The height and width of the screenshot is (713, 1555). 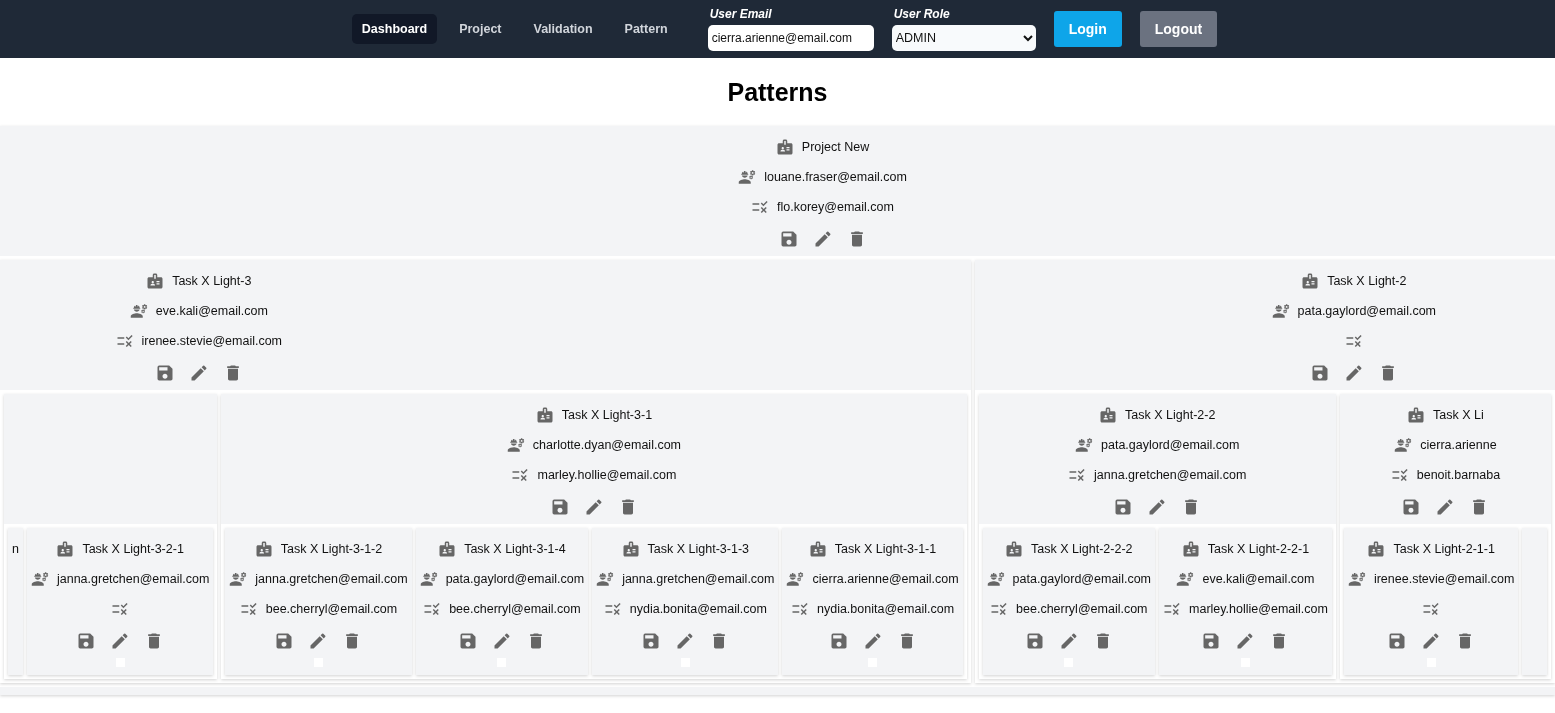 What do you see at coordinates (1258, 549) in the screenshot?
I see `task-title: Task X Light-2-2-1` at bounding box center [1258, 549].